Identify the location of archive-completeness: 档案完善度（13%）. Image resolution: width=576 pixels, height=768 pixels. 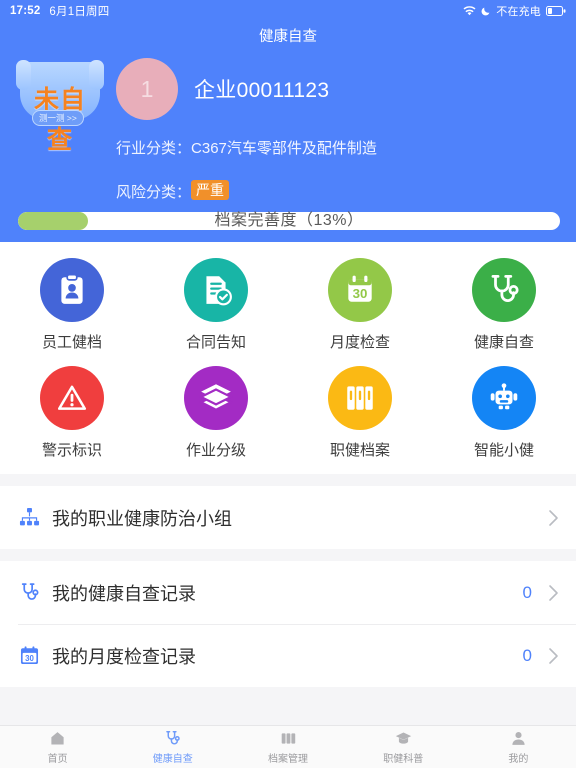
(289, 221).